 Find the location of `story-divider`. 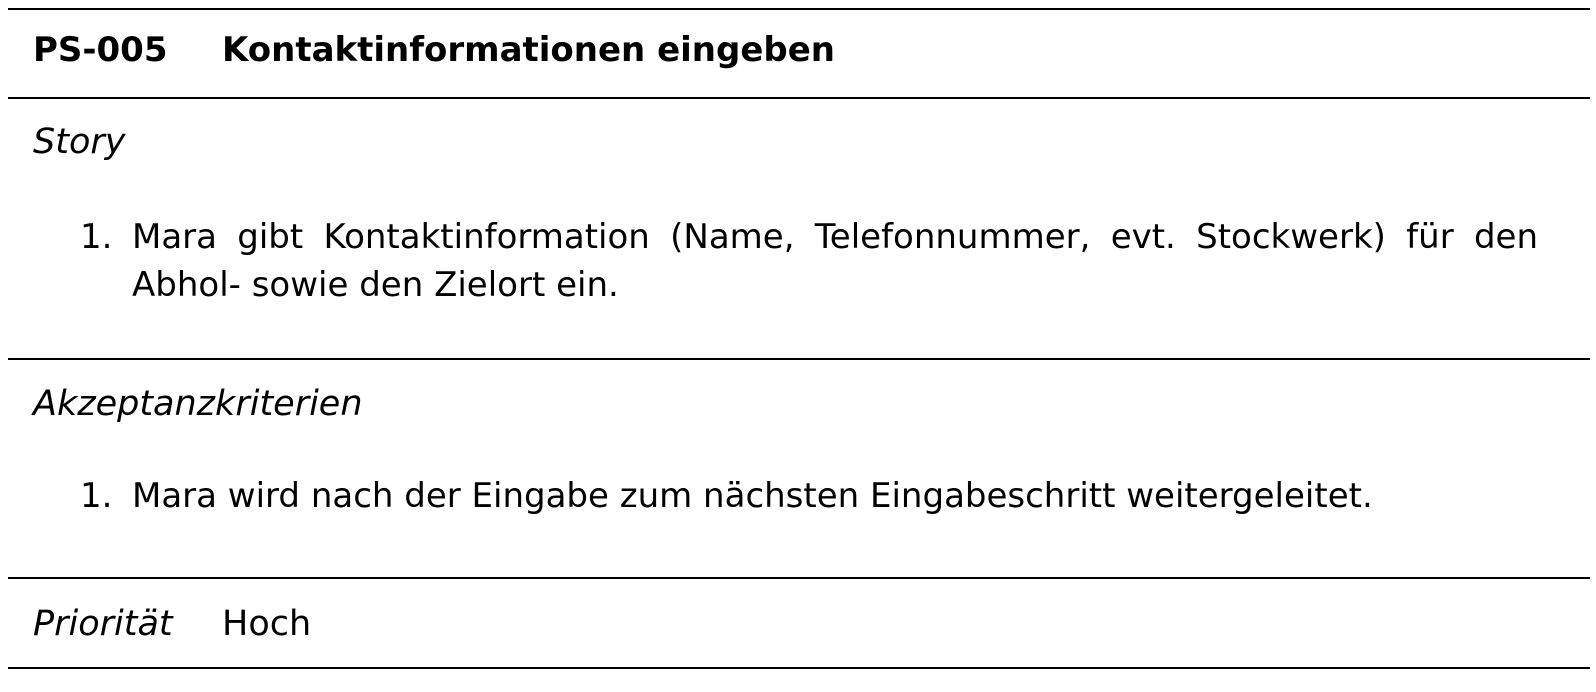

story-divider is located at coordinates (799, 359).